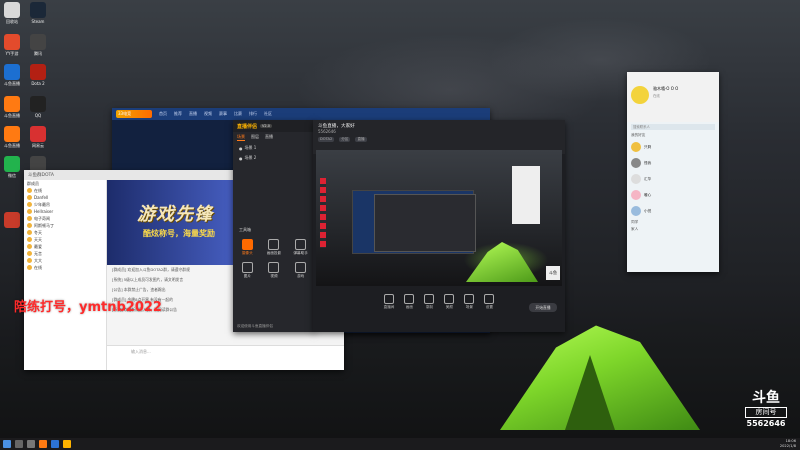 The image size is (800, 450). What do you see at coordinates (274, 158) in the screenshot?
I see `scene-item-2: ● 场景 2` at bounding box center [274, 158].